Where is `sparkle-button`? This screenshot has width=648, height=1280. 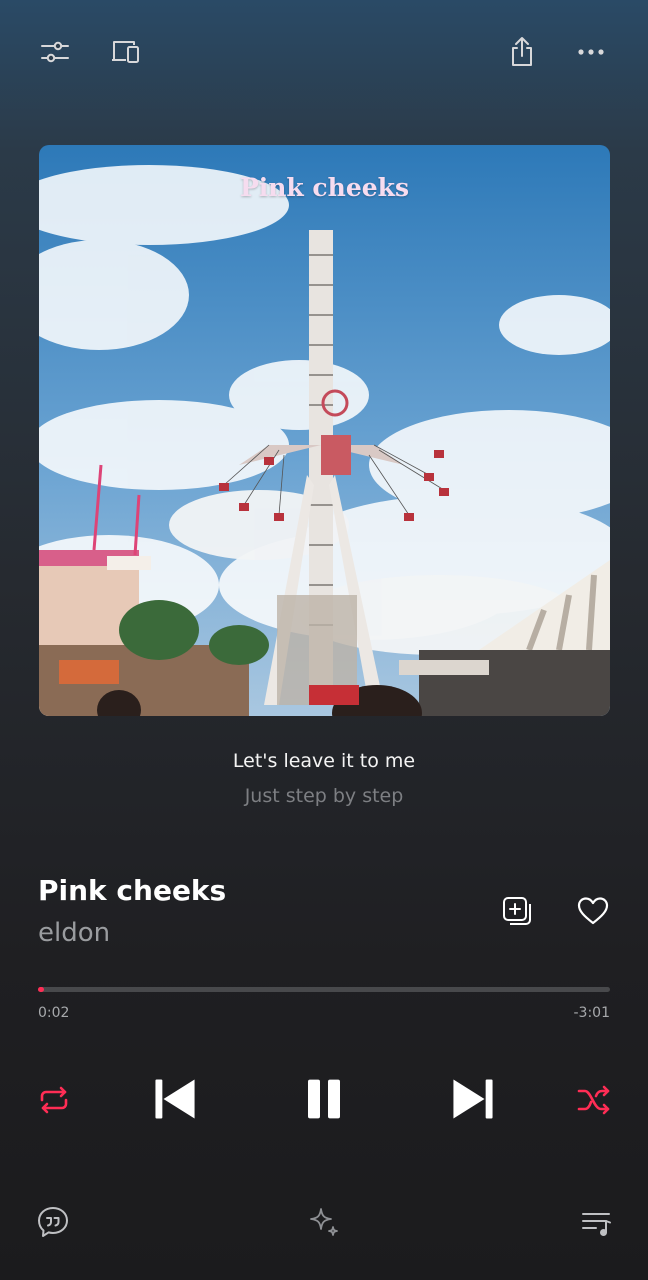
sparkle-button is located at coordinates (324, 1222).